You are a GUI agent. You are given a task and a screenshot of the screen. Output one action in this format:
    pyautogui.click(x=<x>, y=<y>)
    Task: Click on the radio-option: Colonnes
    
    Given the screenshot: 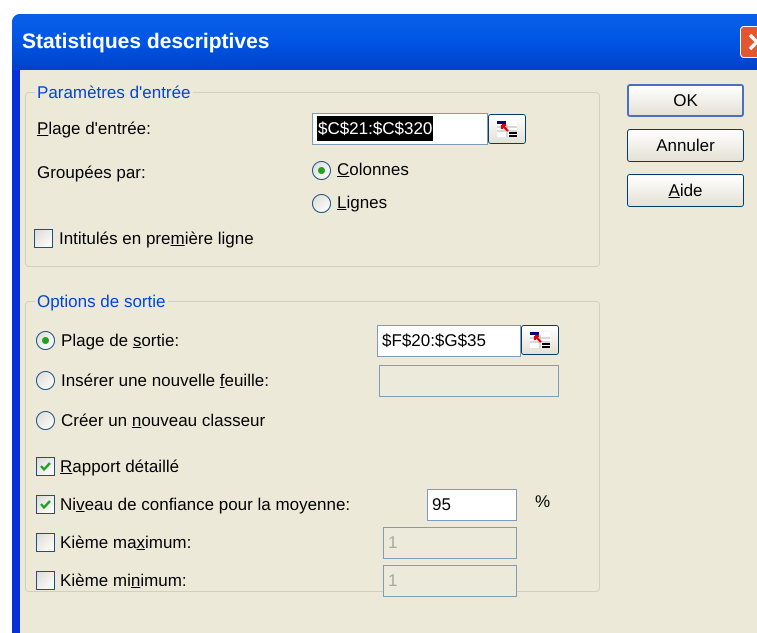 What is the action you would take?
    pyautogui.click(x=360, y=170)
    